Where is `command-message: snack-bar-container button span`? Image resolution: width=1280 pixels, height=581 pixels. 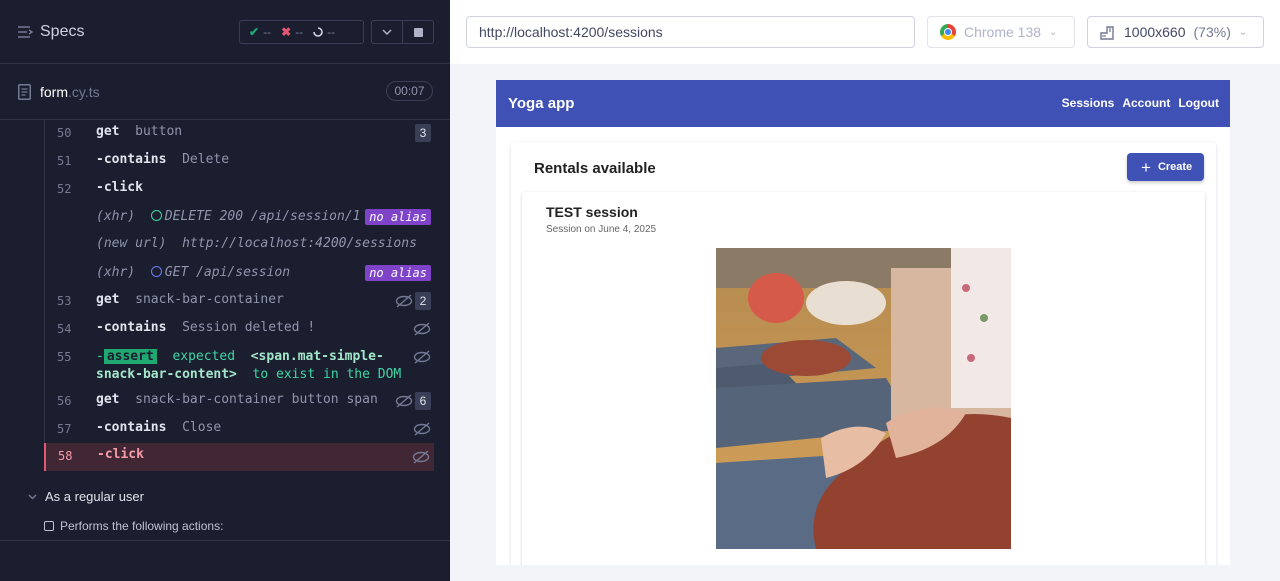 command-message: snack-bar-container button span is located at coordinates (256, 399).